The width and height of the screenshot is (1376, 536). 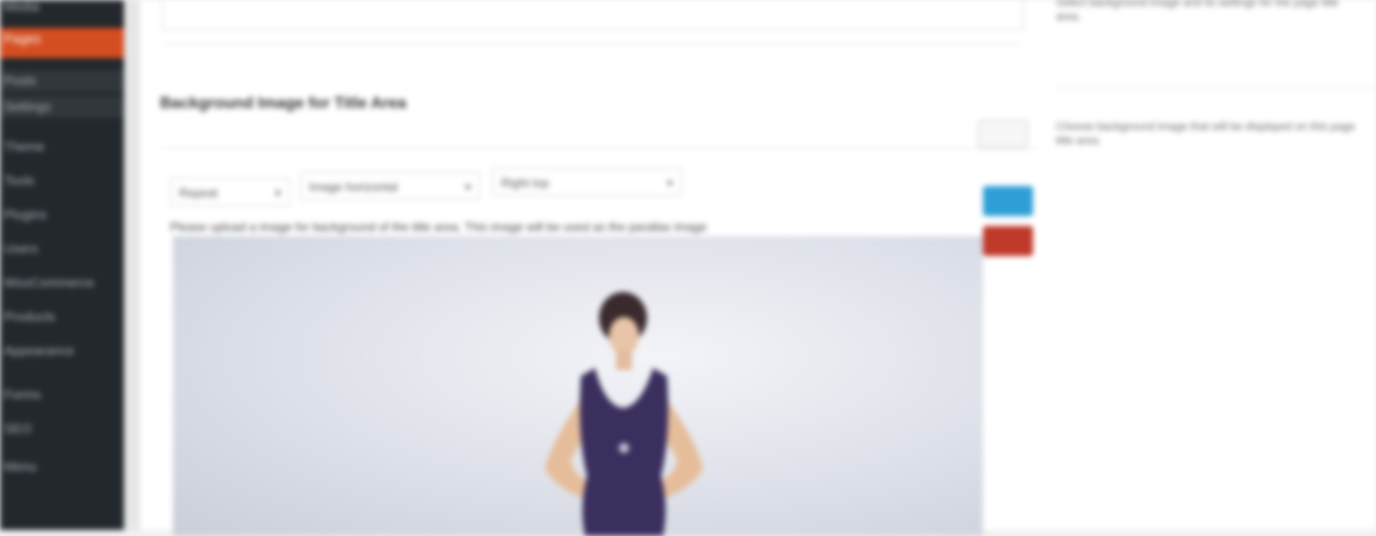 I want to click on sidebar-item: SEO, so click(x=62, y=429).